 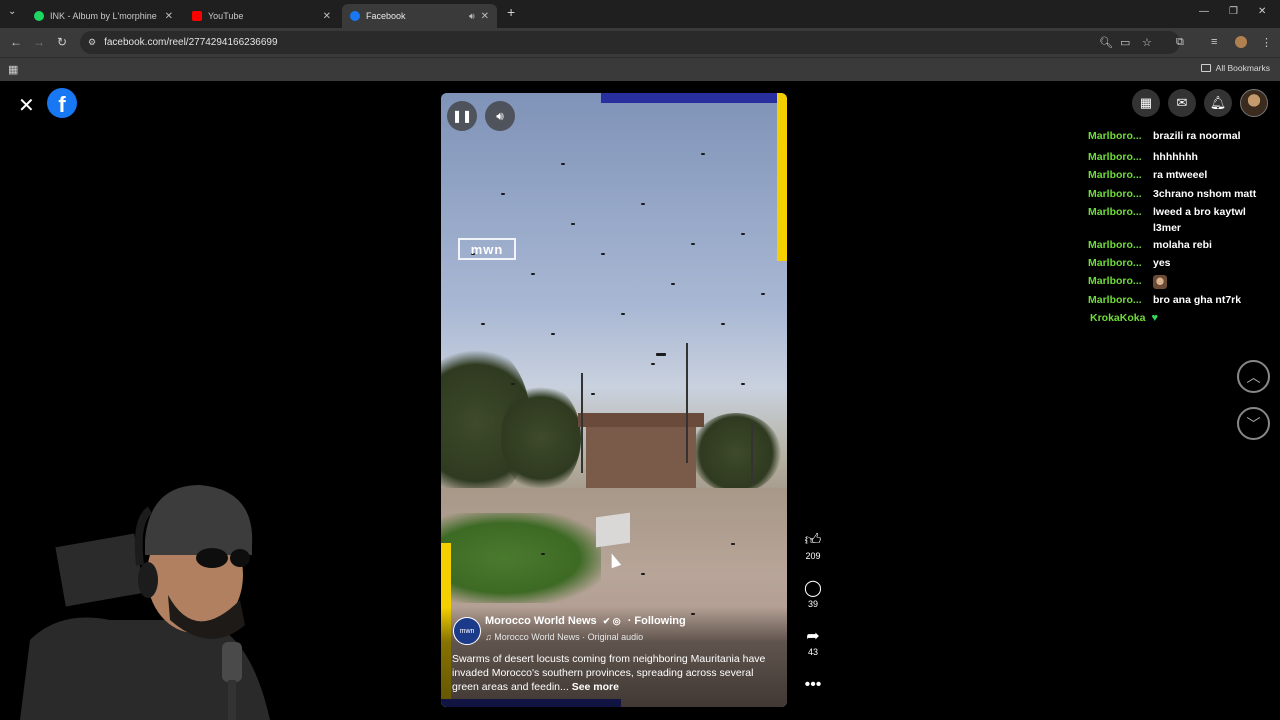 What do you see at coordinates (1197, 136) in the screenshot?
I see `chat-text: brazili ra noormal` at bounding box center [1197, 136].